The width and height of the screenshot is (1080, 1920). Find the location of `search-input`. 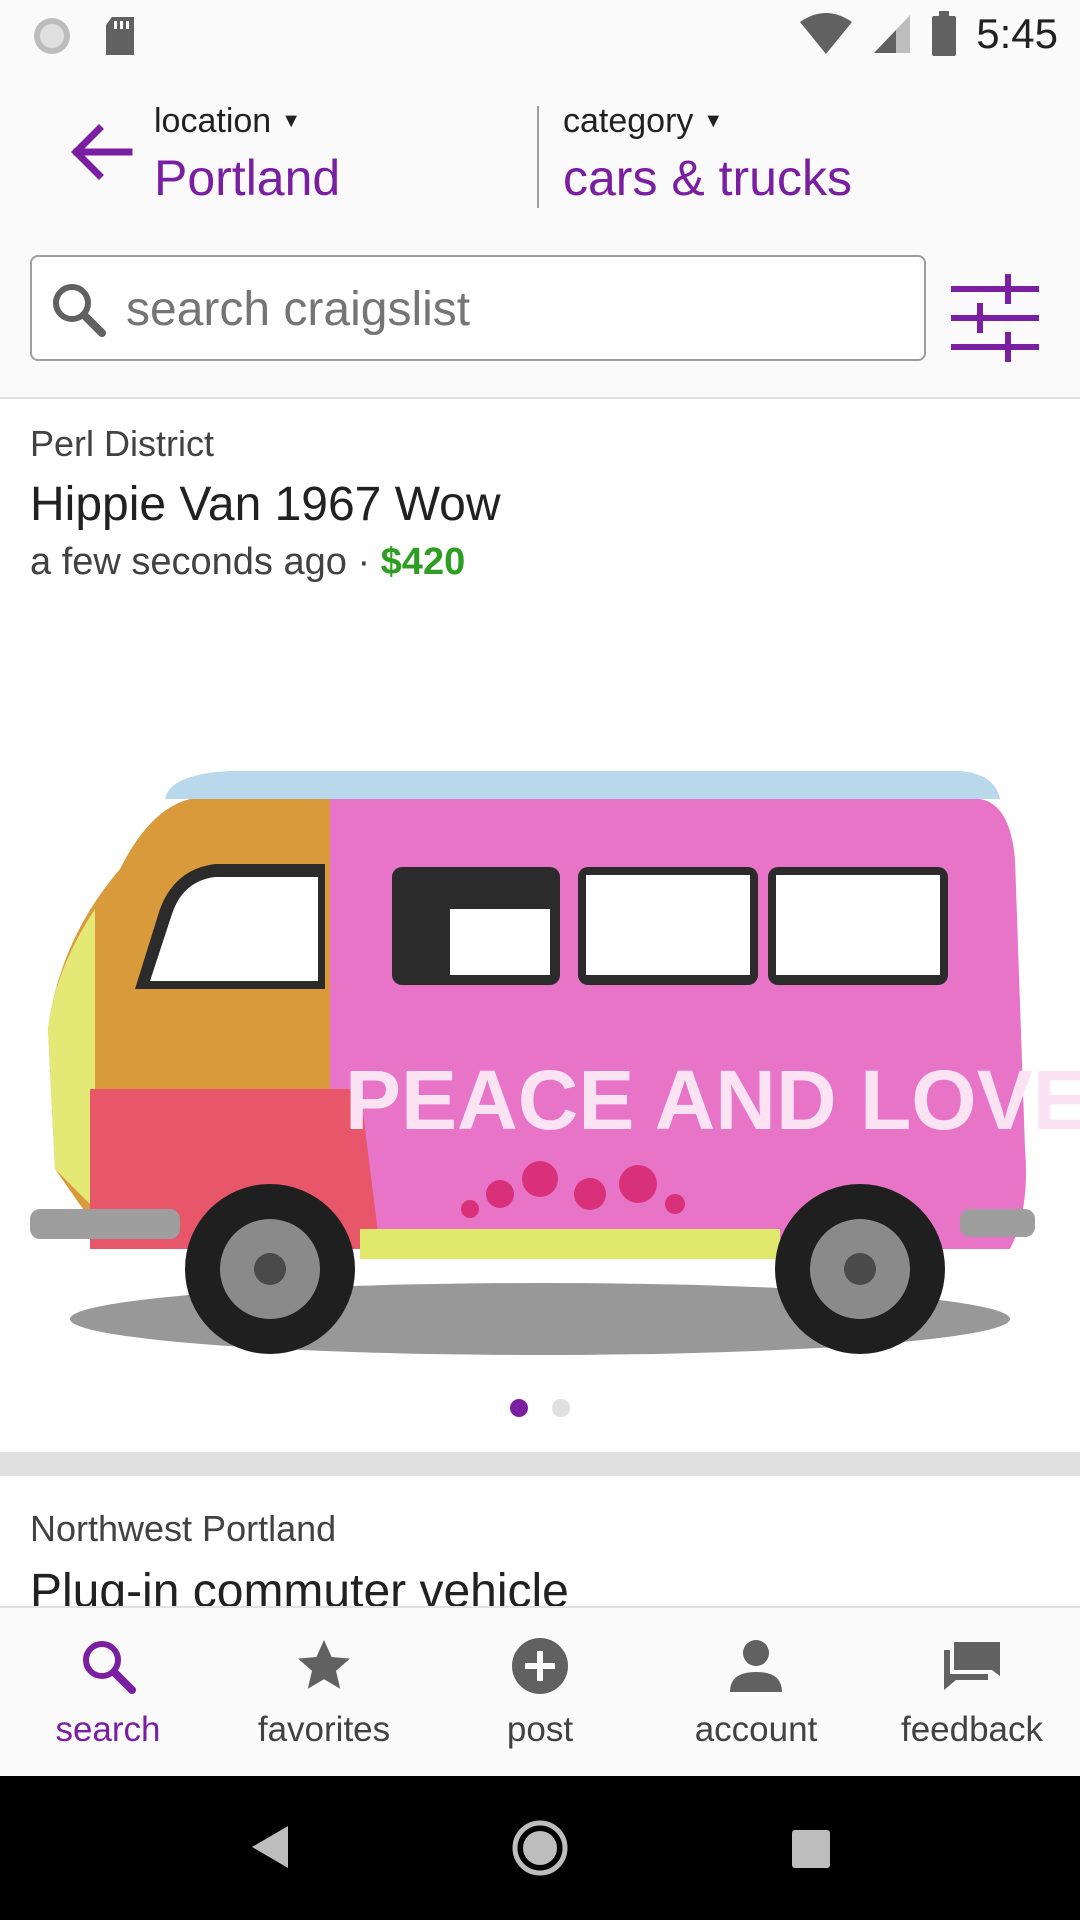

search-input is located at coordinates (516, 309).